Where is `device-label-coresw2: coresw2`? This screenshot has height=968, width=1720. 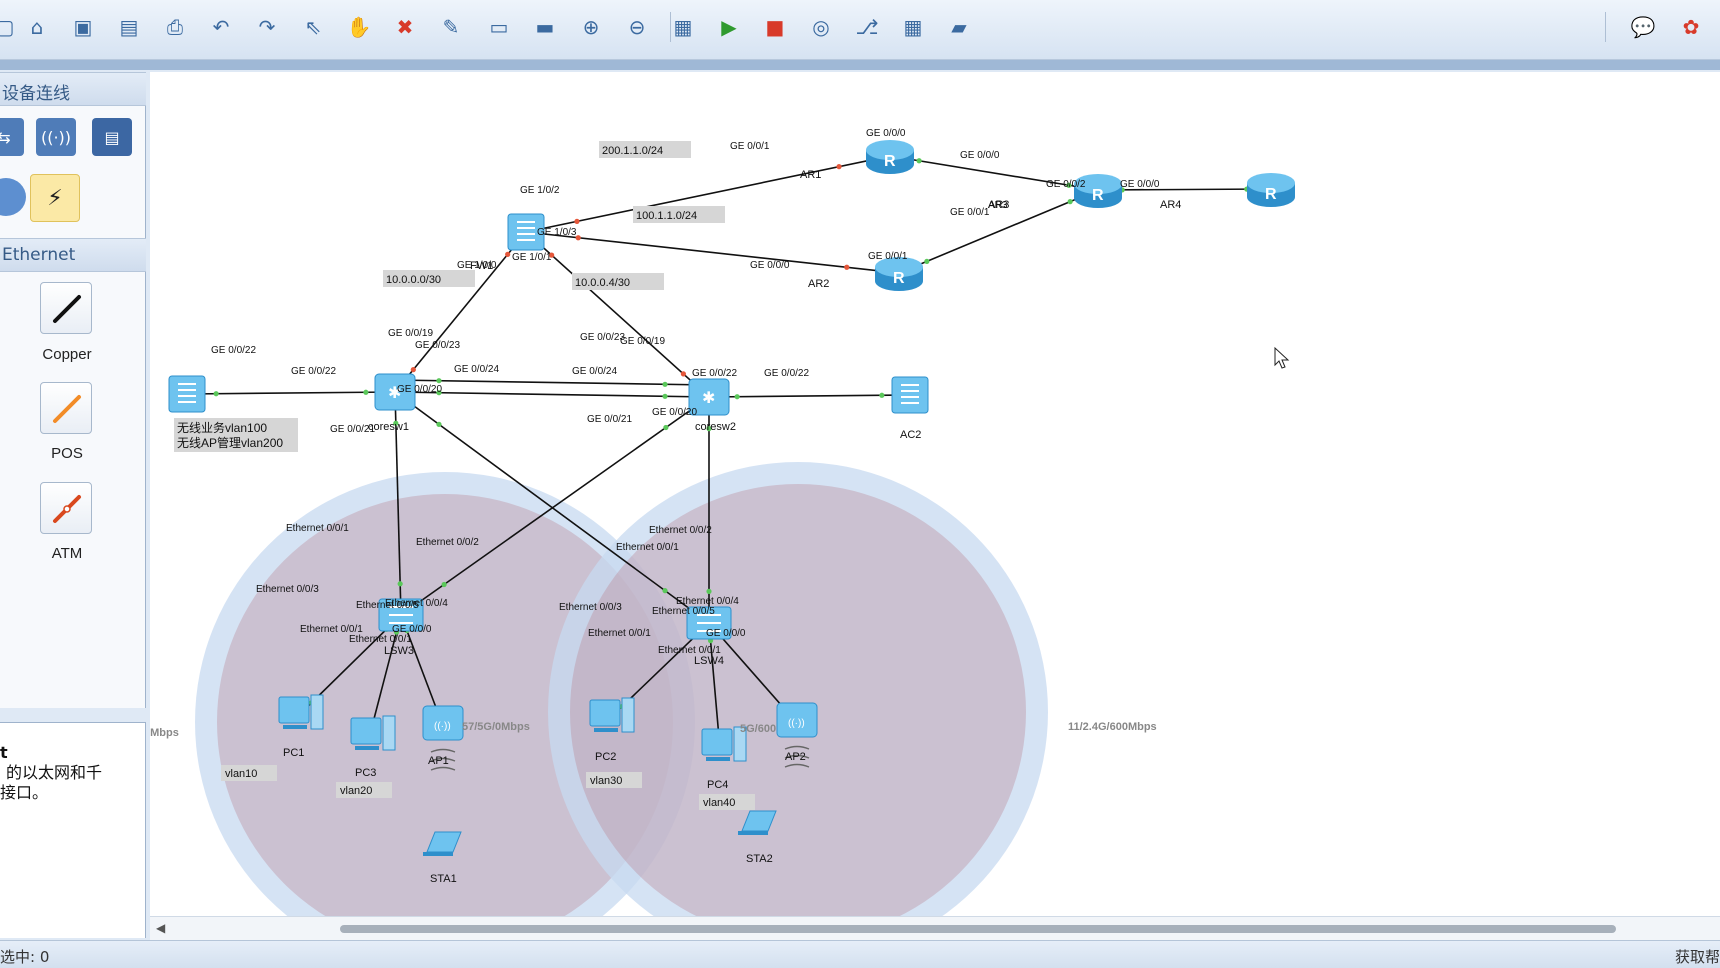
device-label-coresw2: coresw2 is located at coordinates (715, 427).